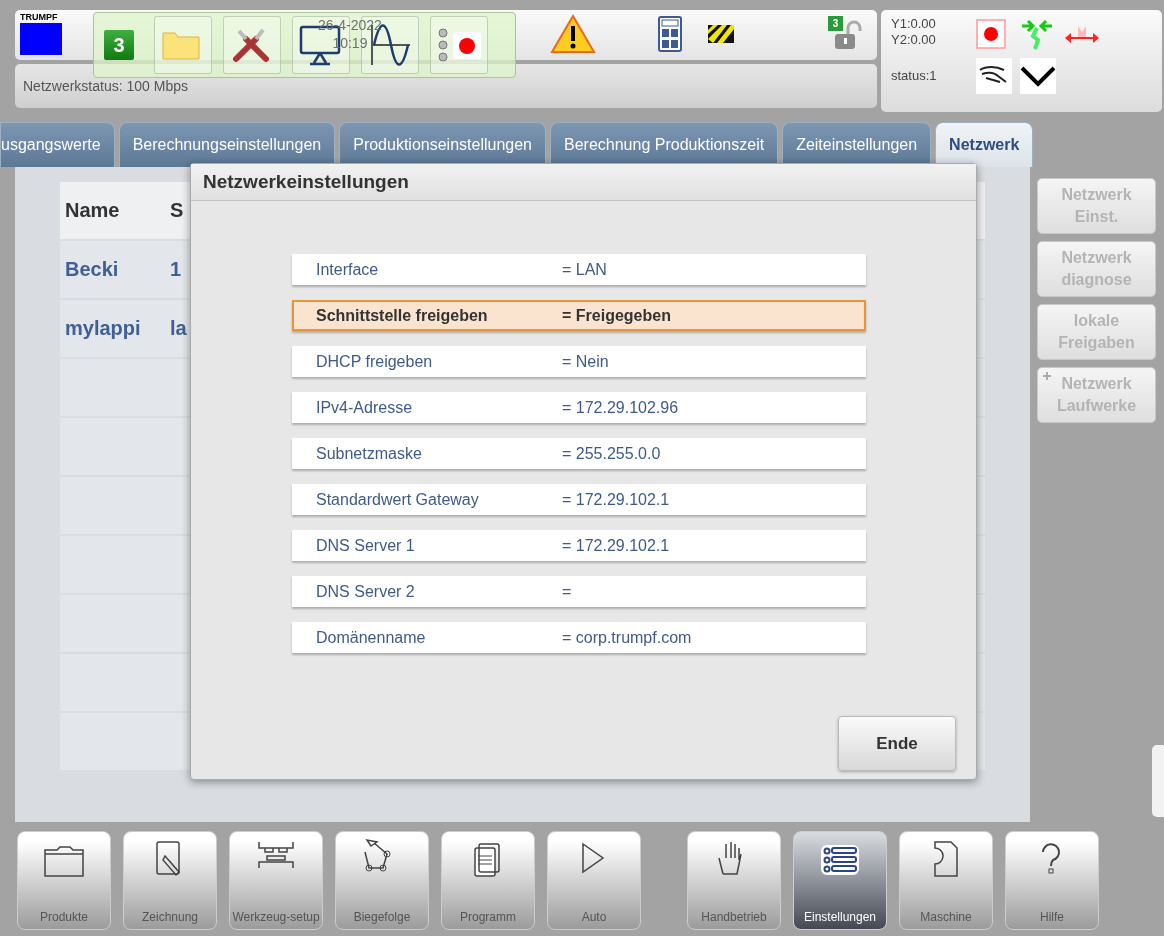  Describe the element at coordinates (567, 591) in the screenshot. I see `setting-value: =` at that location.